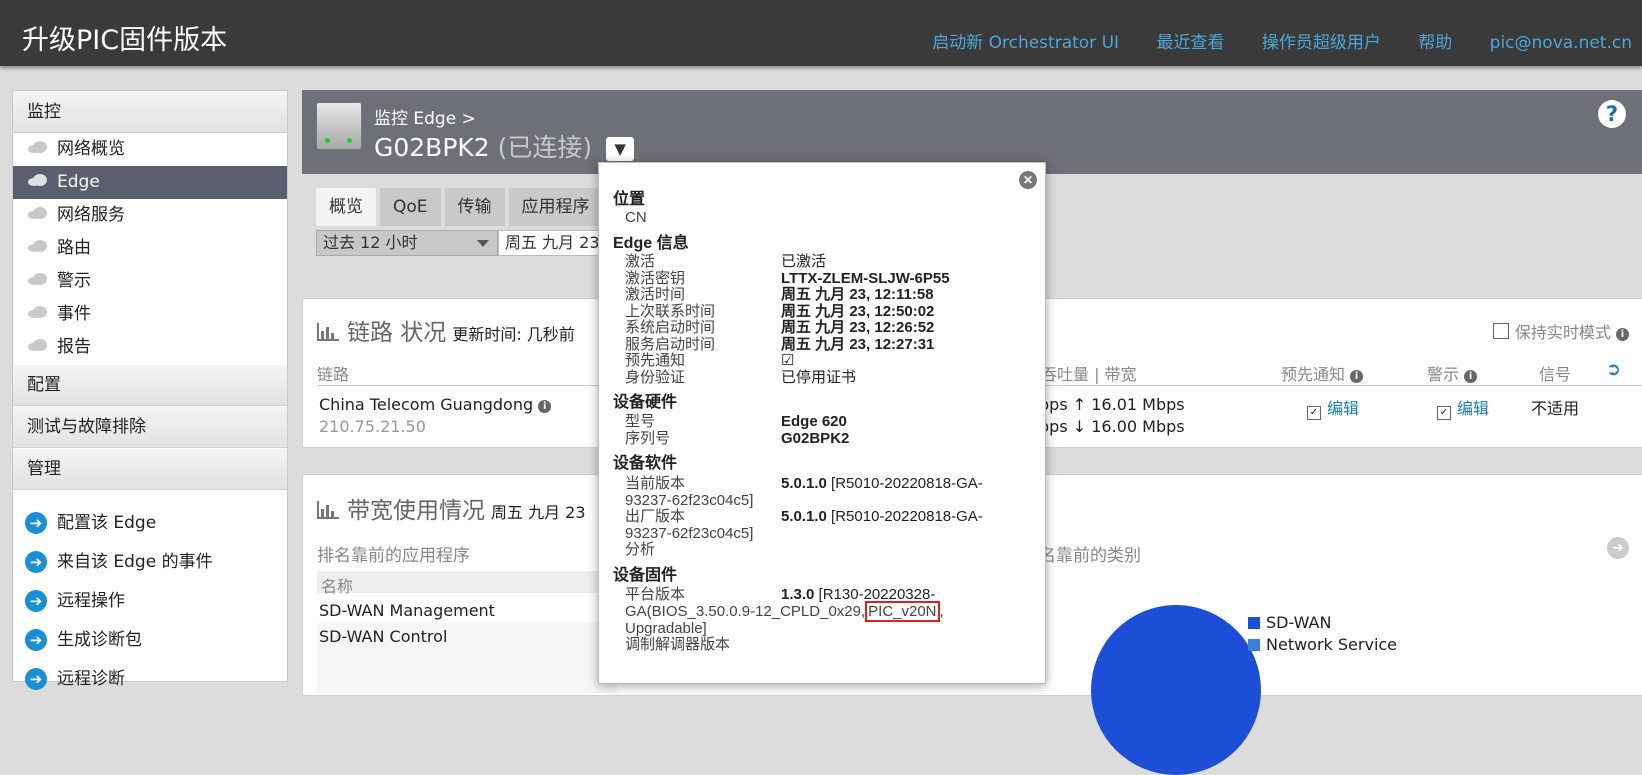 The image size is (1642, 775). I want to click on label-platform-version: 平台版本, so click(655, 594).